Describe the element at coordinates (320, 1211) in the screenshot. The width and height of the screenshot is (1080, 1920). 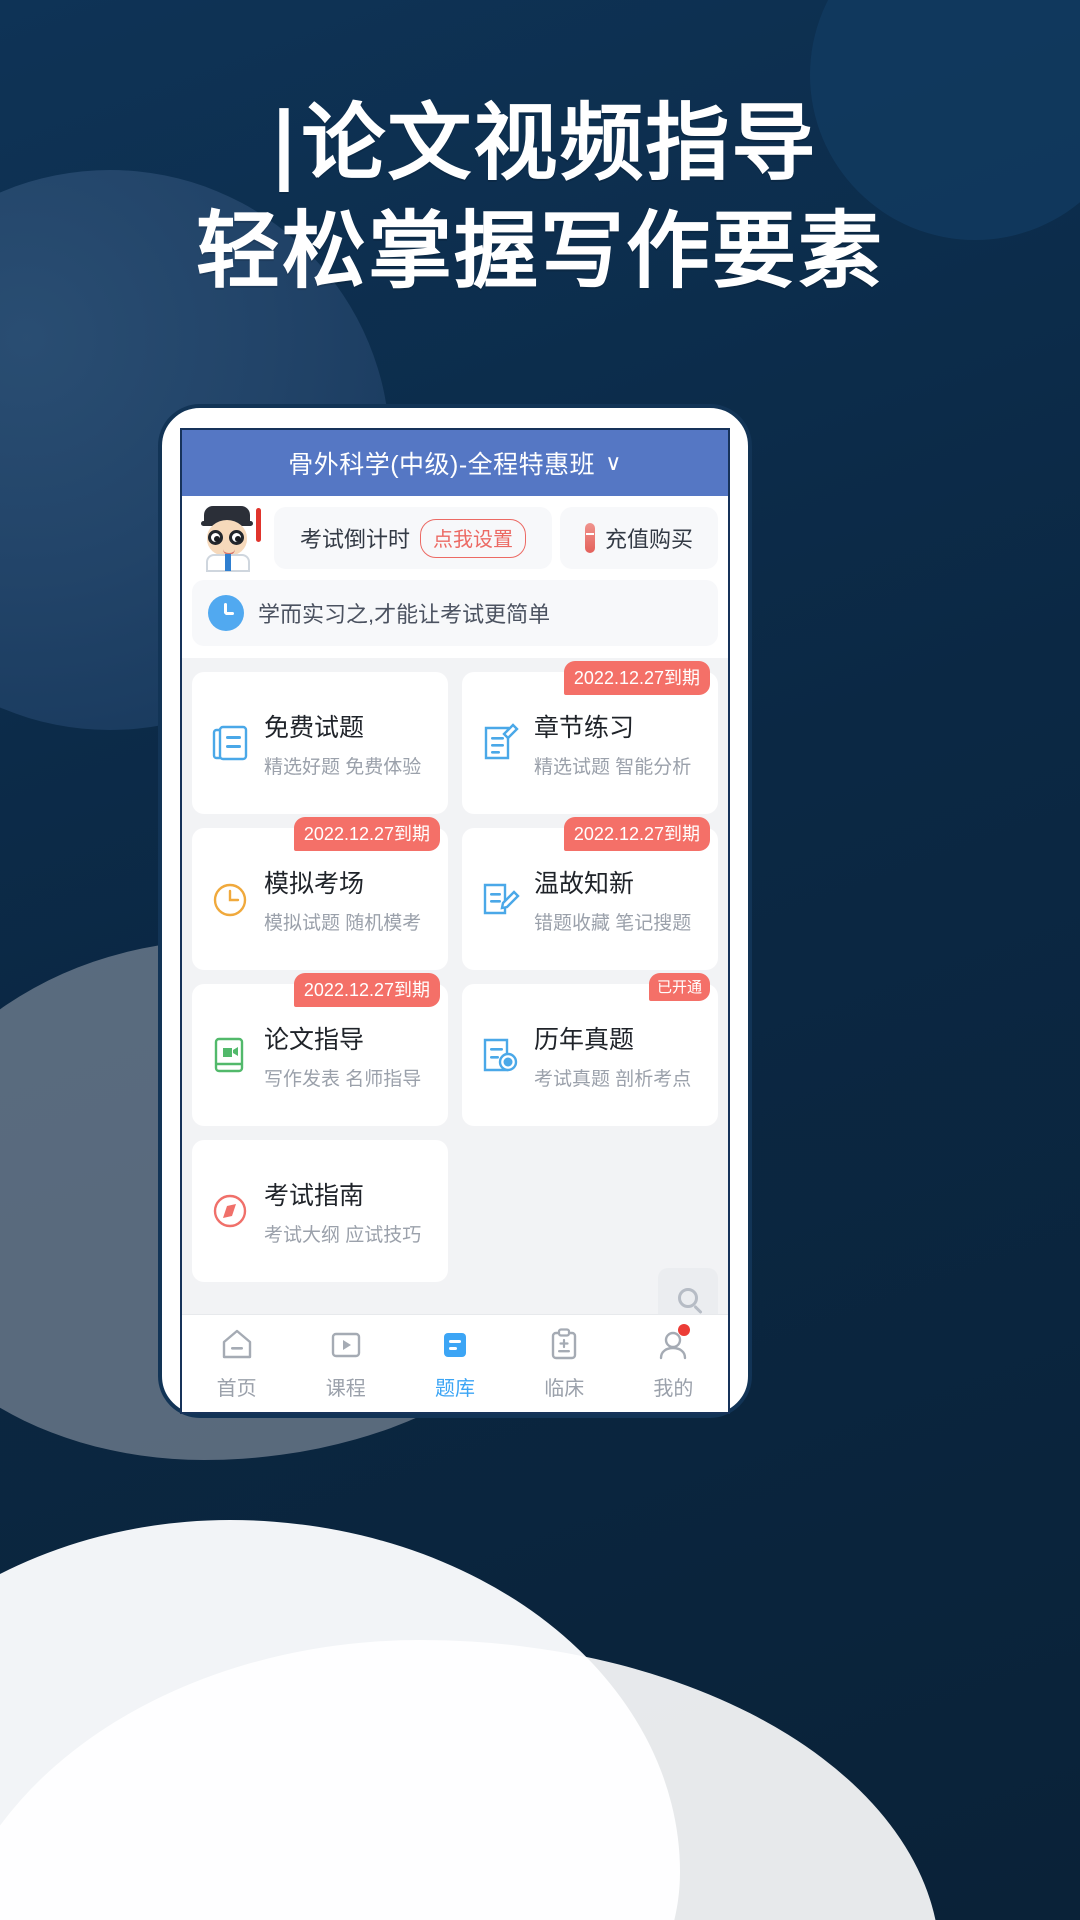
I see `feature-card-exam-guide: 考试指南 考试大纲 应试技巧` at that location.